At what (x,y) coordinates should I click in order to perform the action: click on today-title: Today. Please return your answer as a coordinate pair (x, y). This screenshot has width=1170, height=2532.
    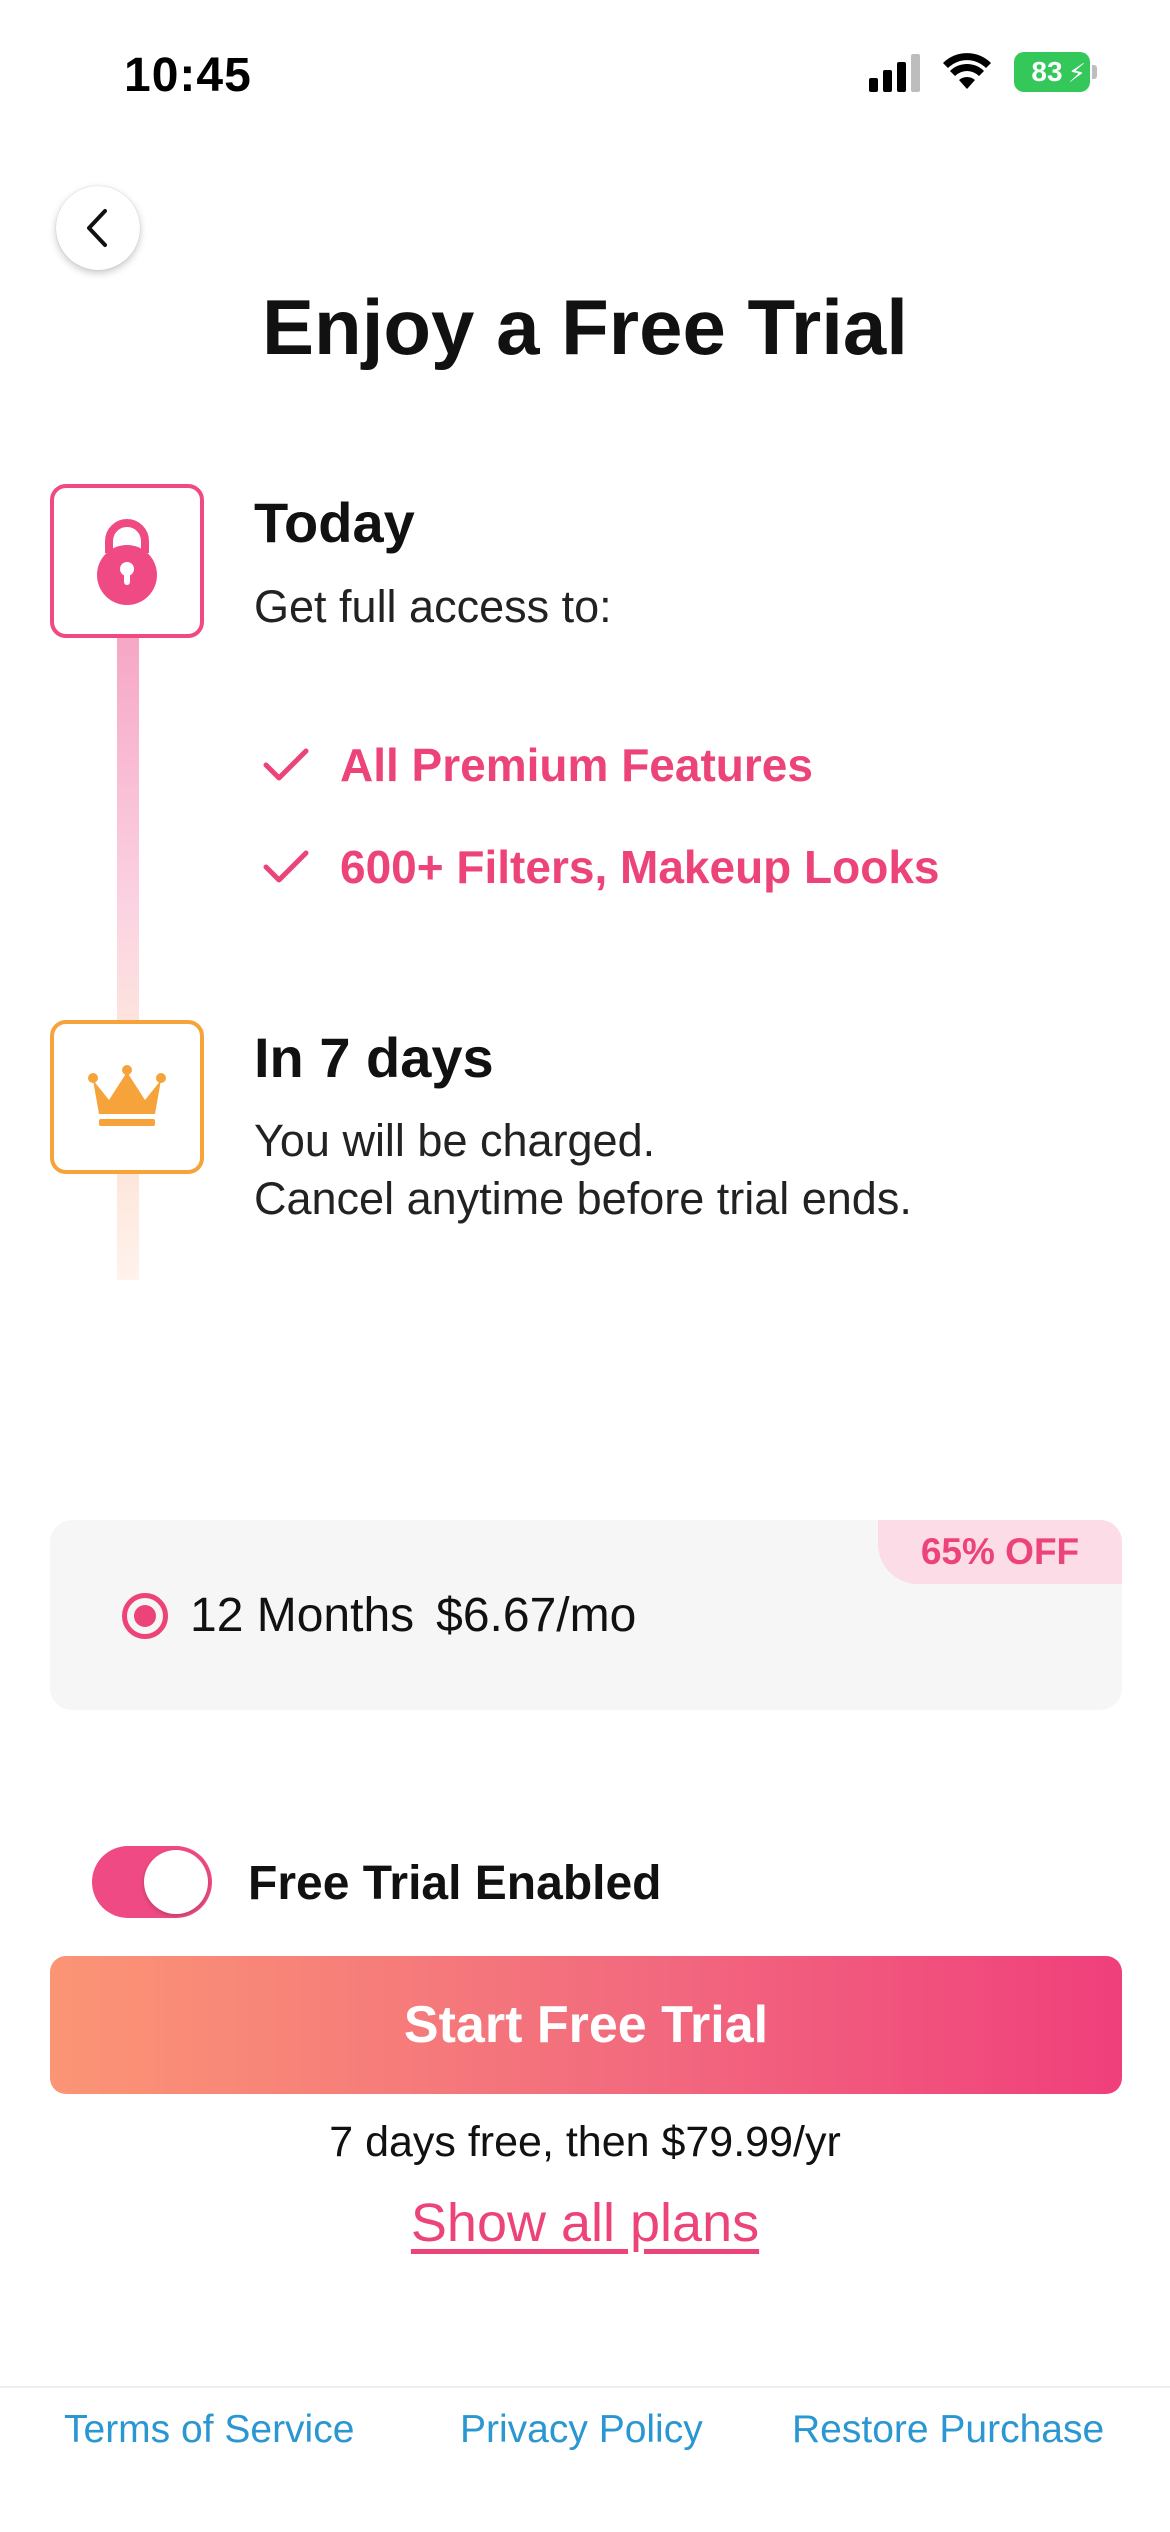
    Looking at the image, I should click on (334, 522).